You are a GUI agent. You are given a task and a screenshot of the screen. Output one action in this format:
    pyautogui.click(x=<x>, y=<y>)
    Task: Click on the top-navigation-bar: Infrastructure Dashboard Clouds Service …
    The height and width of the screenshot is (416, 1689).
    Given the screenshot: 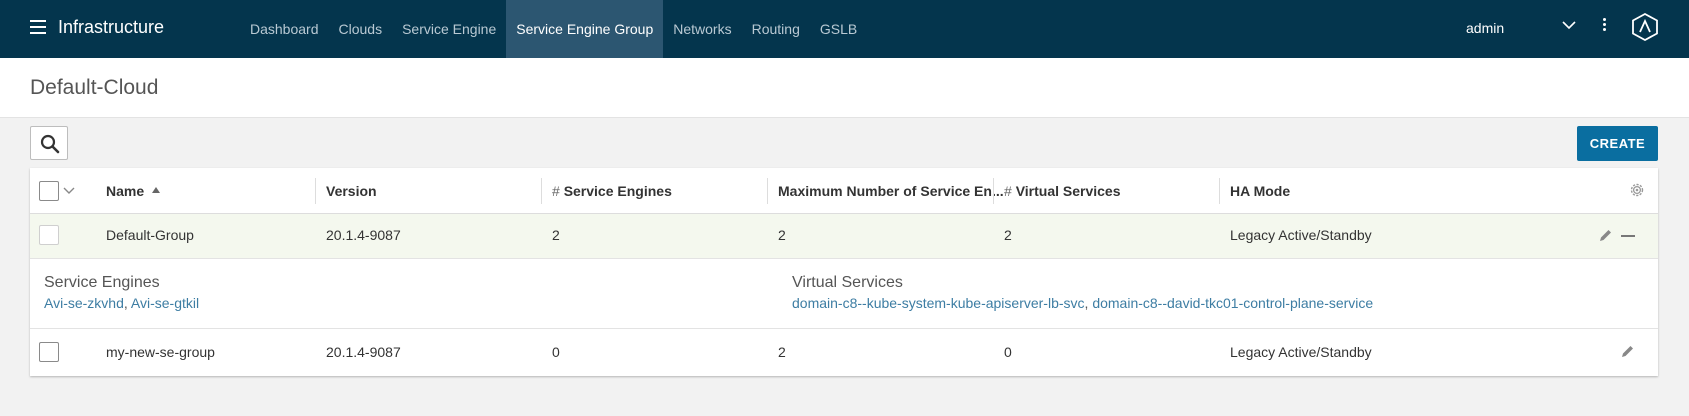 What is the action you would take?
    pyautogui.click(x=844, y=29)
    